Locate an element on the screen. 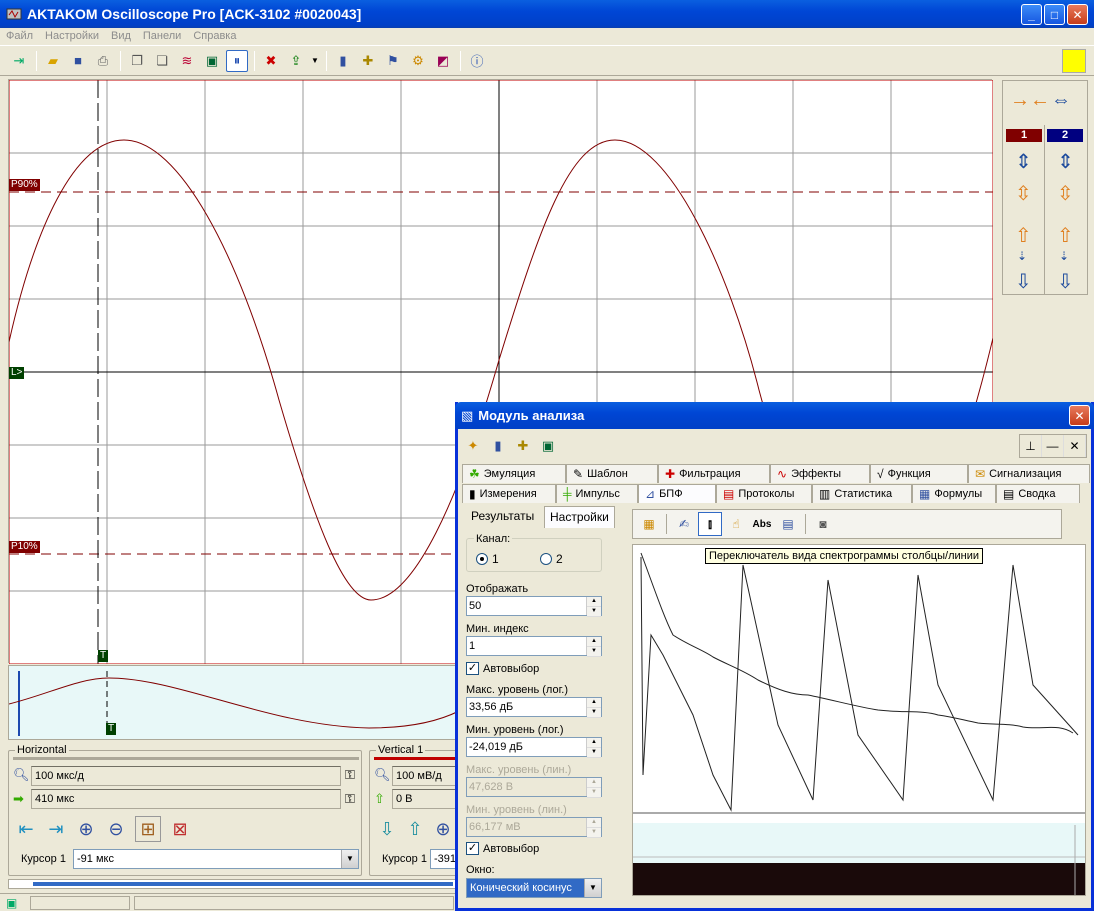 The image size is (1094, 911). subtab-settings: Настройки is located at coordinates (579, 517).